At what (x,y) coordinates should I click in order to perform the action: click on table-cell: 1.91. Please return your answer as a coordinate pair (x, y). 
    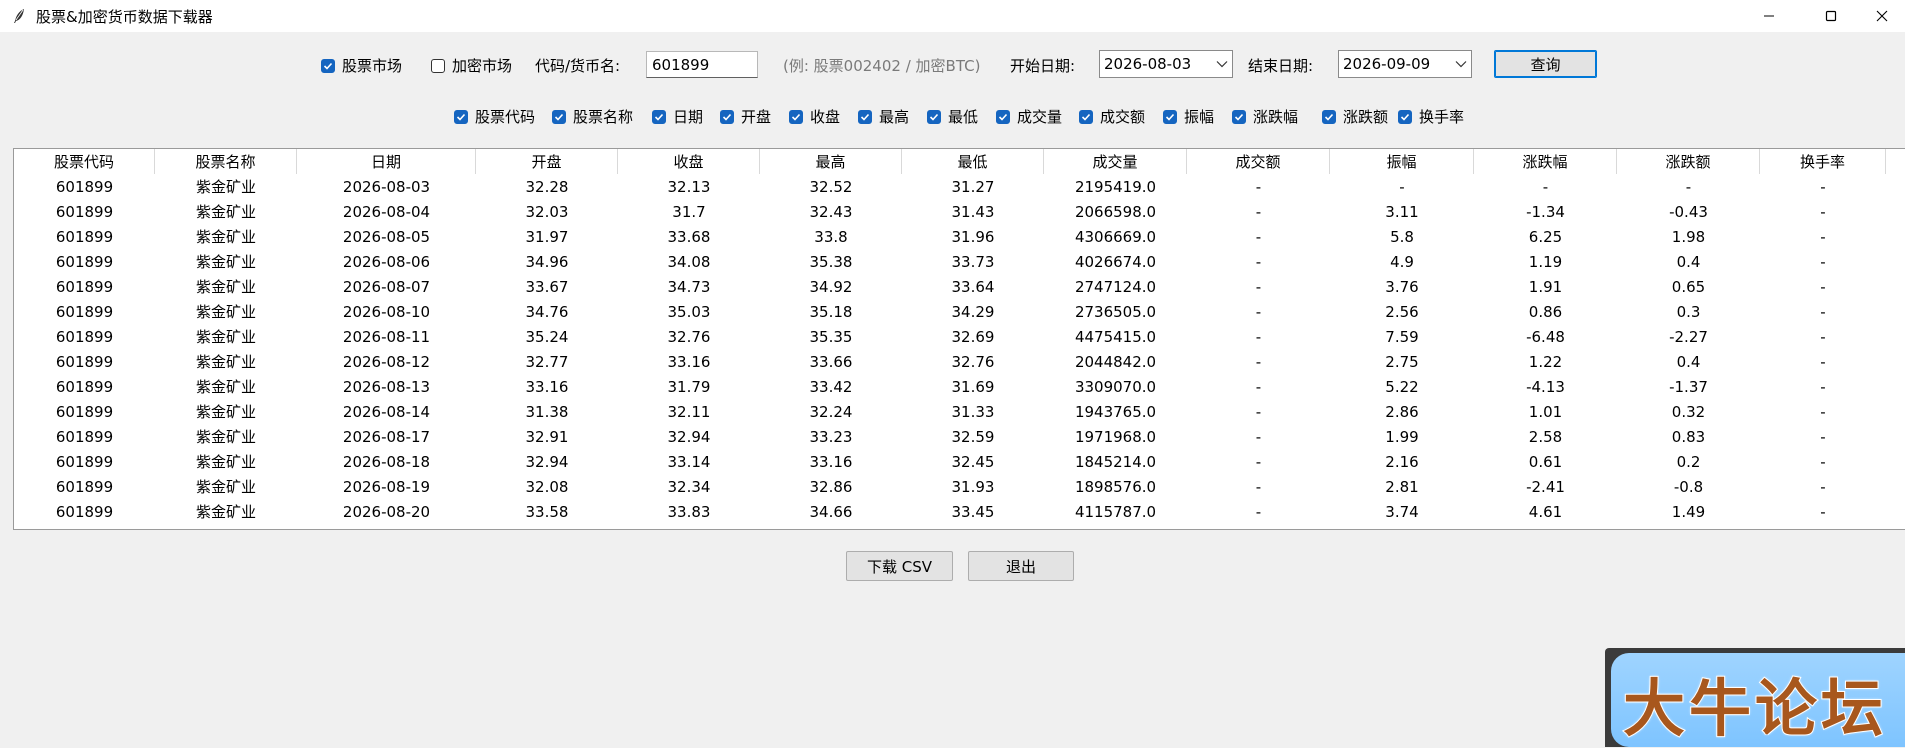
    Looking at the image, I should click on (1545, 286).